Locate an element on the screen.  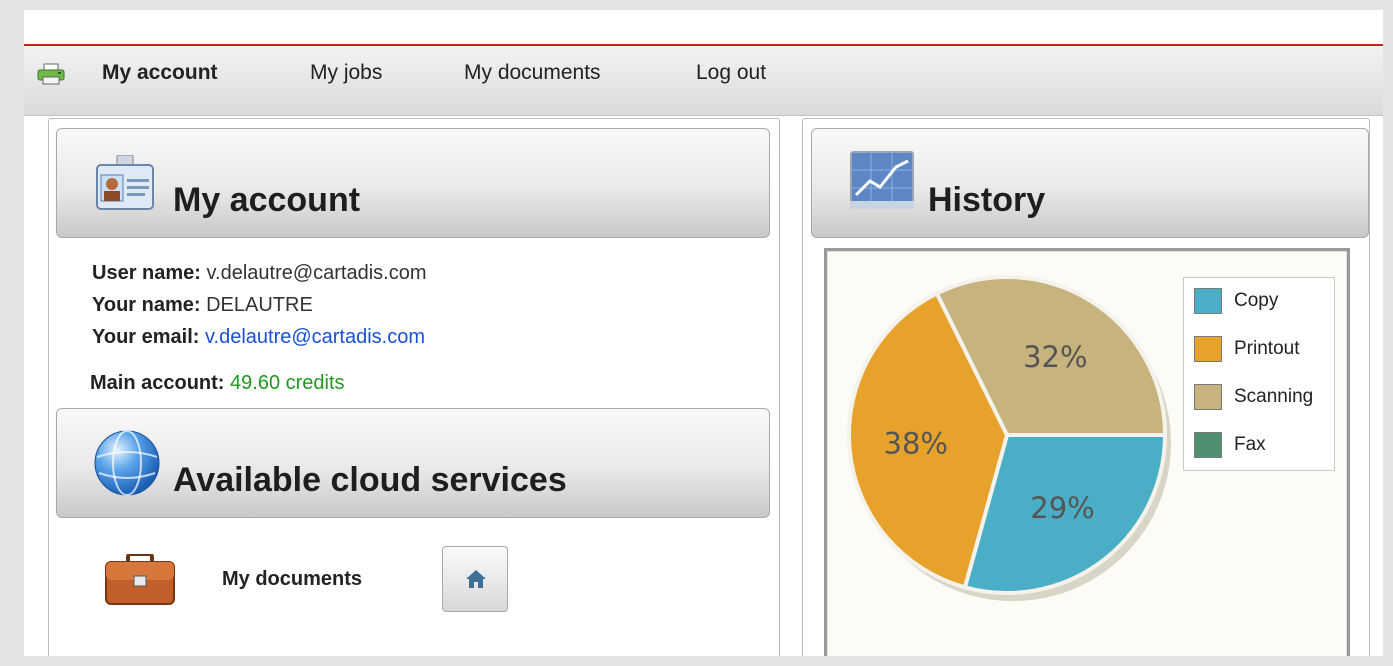
email-row: Your email: v.delautre@cartadis.com is located at coordinates (258, 337).